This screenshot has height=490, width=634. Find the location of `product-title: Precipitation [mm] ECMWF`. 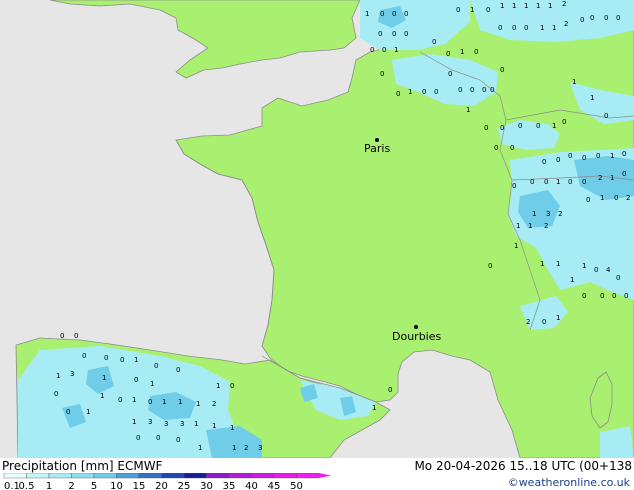

product-title: Precipitation [mm] ECMWF is located at coordinates (82, 466).